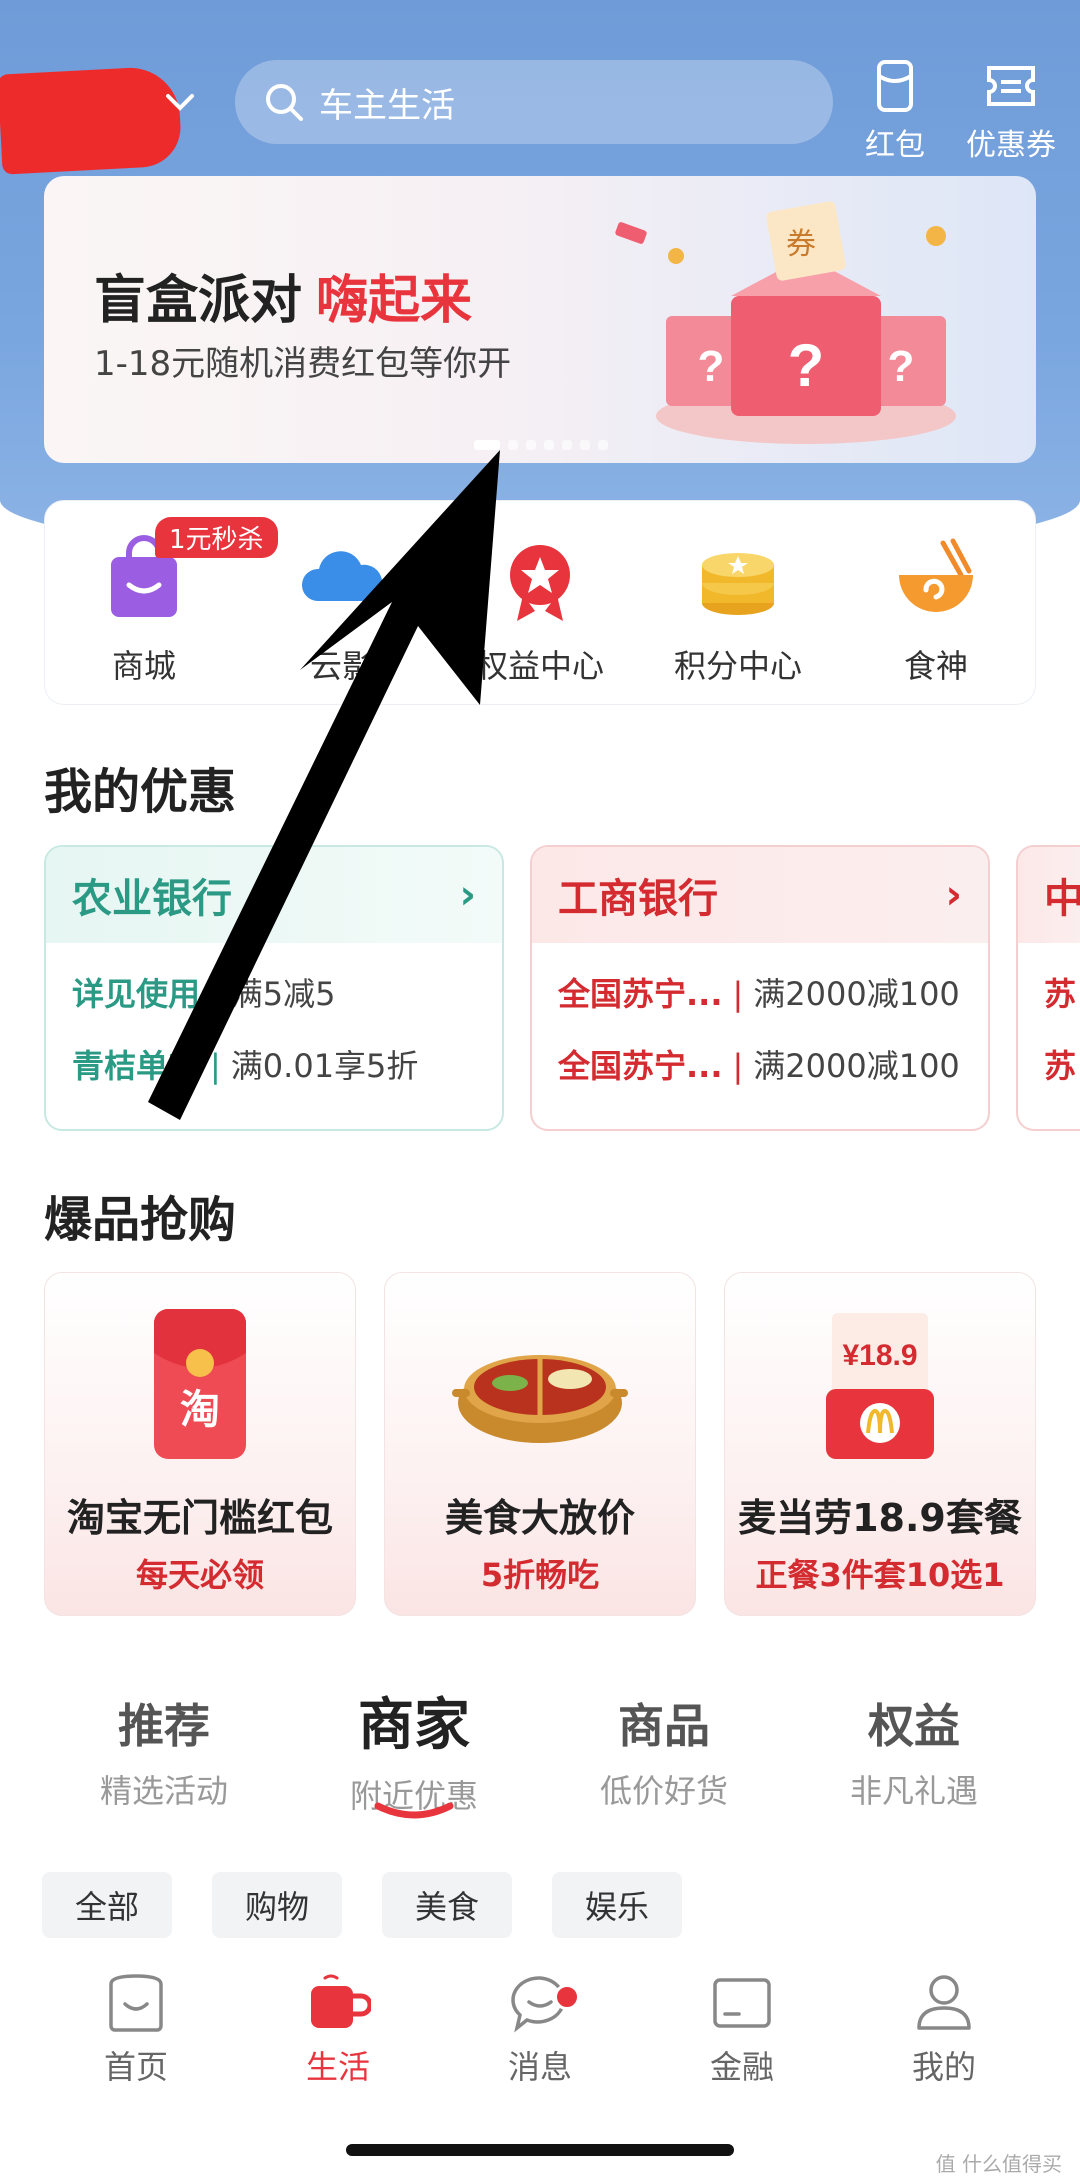  I want to click on coupon-offer: 满0.01享5折, so click(324, 1066).